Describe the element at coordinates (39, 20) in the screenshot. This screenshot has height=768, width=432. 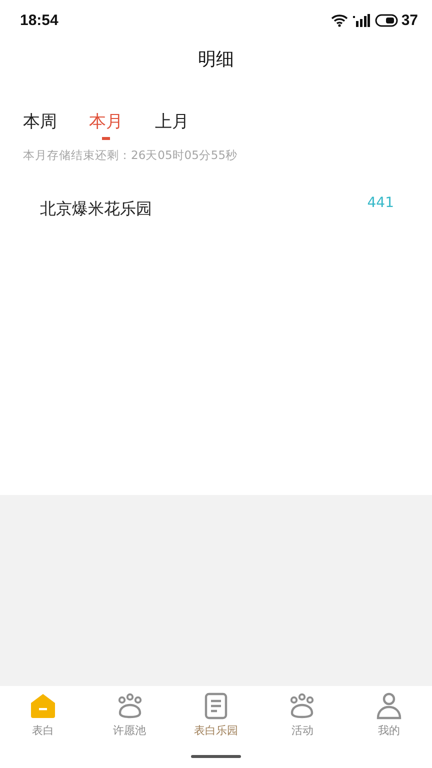
I see `status-time: 18:54` at that location.